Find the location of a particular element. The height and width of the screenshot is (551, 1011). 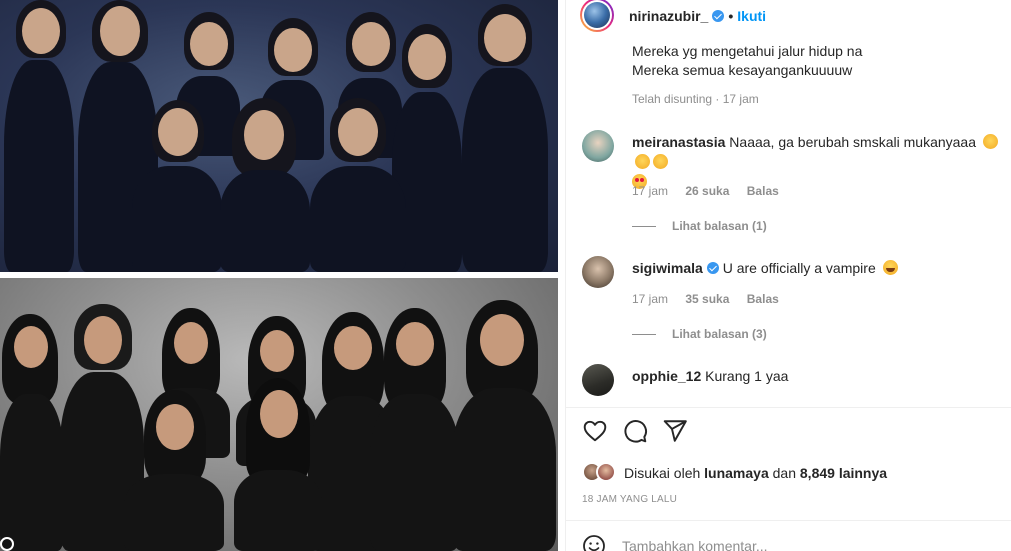

comment-text: opphie_12 Kurang 1 yaa is located at coordinates (821, 376).